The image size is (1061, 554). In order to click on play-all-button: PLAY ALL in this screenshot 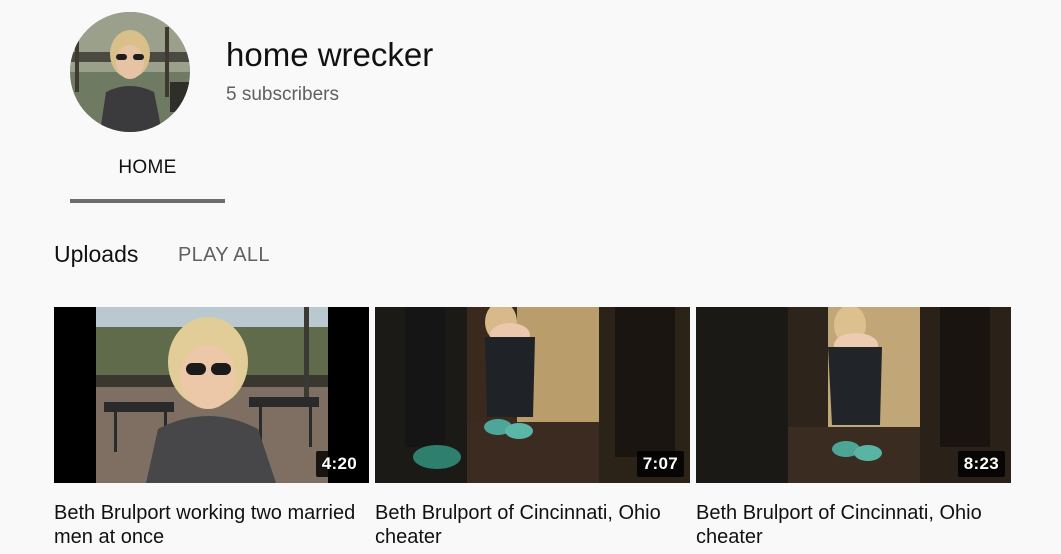, I will do `click(224, 255)`.